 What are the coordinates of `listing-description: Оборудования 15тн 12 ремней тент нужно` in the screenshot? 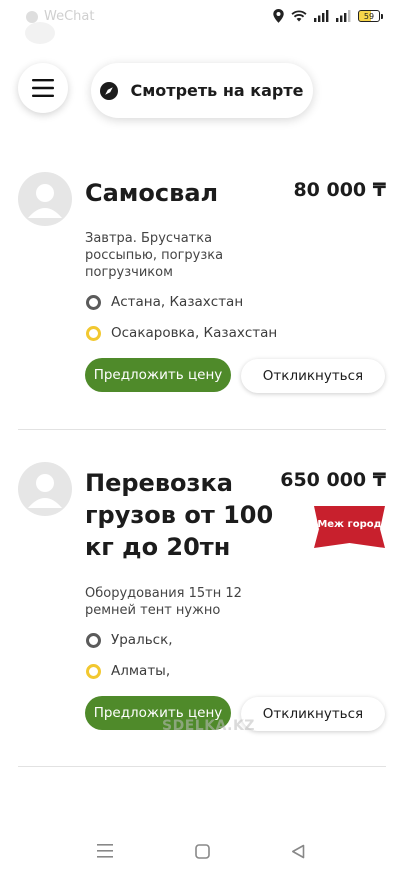 It's located at (163, 602).